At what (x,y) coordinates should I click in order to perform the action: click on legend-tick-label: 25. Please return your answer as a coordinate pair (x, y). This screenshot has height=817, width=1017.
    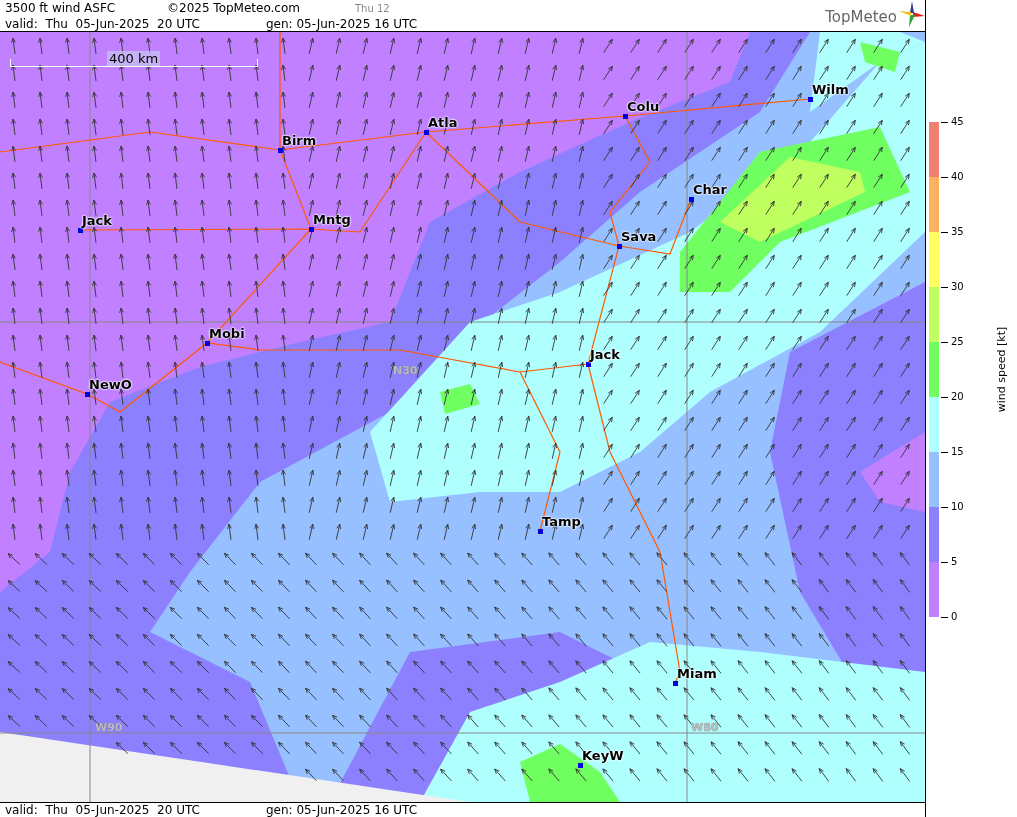
    Looking at the image, I should click on (952, 342).